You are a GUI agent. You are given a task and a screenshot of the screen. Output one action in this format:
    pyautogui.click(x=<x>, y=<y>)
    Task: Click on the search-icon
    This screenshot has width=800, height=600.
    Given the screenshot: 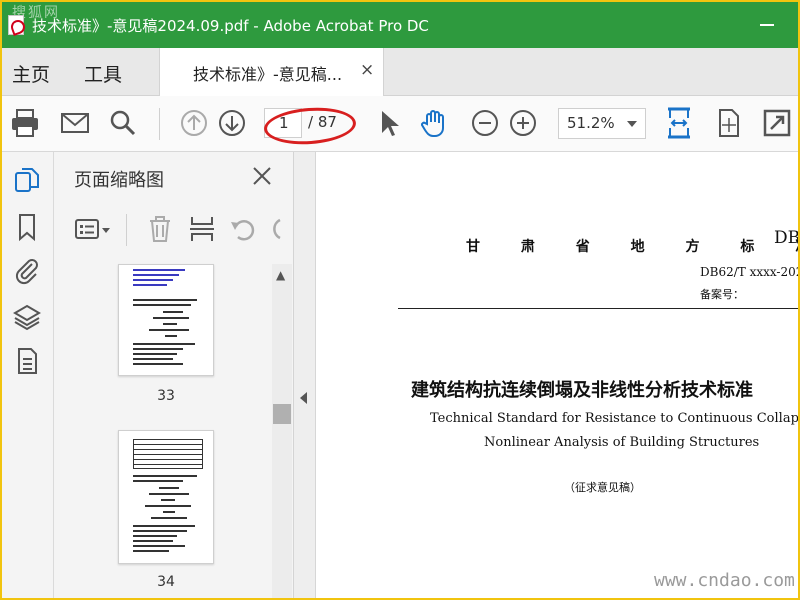 What is the action you would take?
    pyautogui.click(x=123, y=123)
    